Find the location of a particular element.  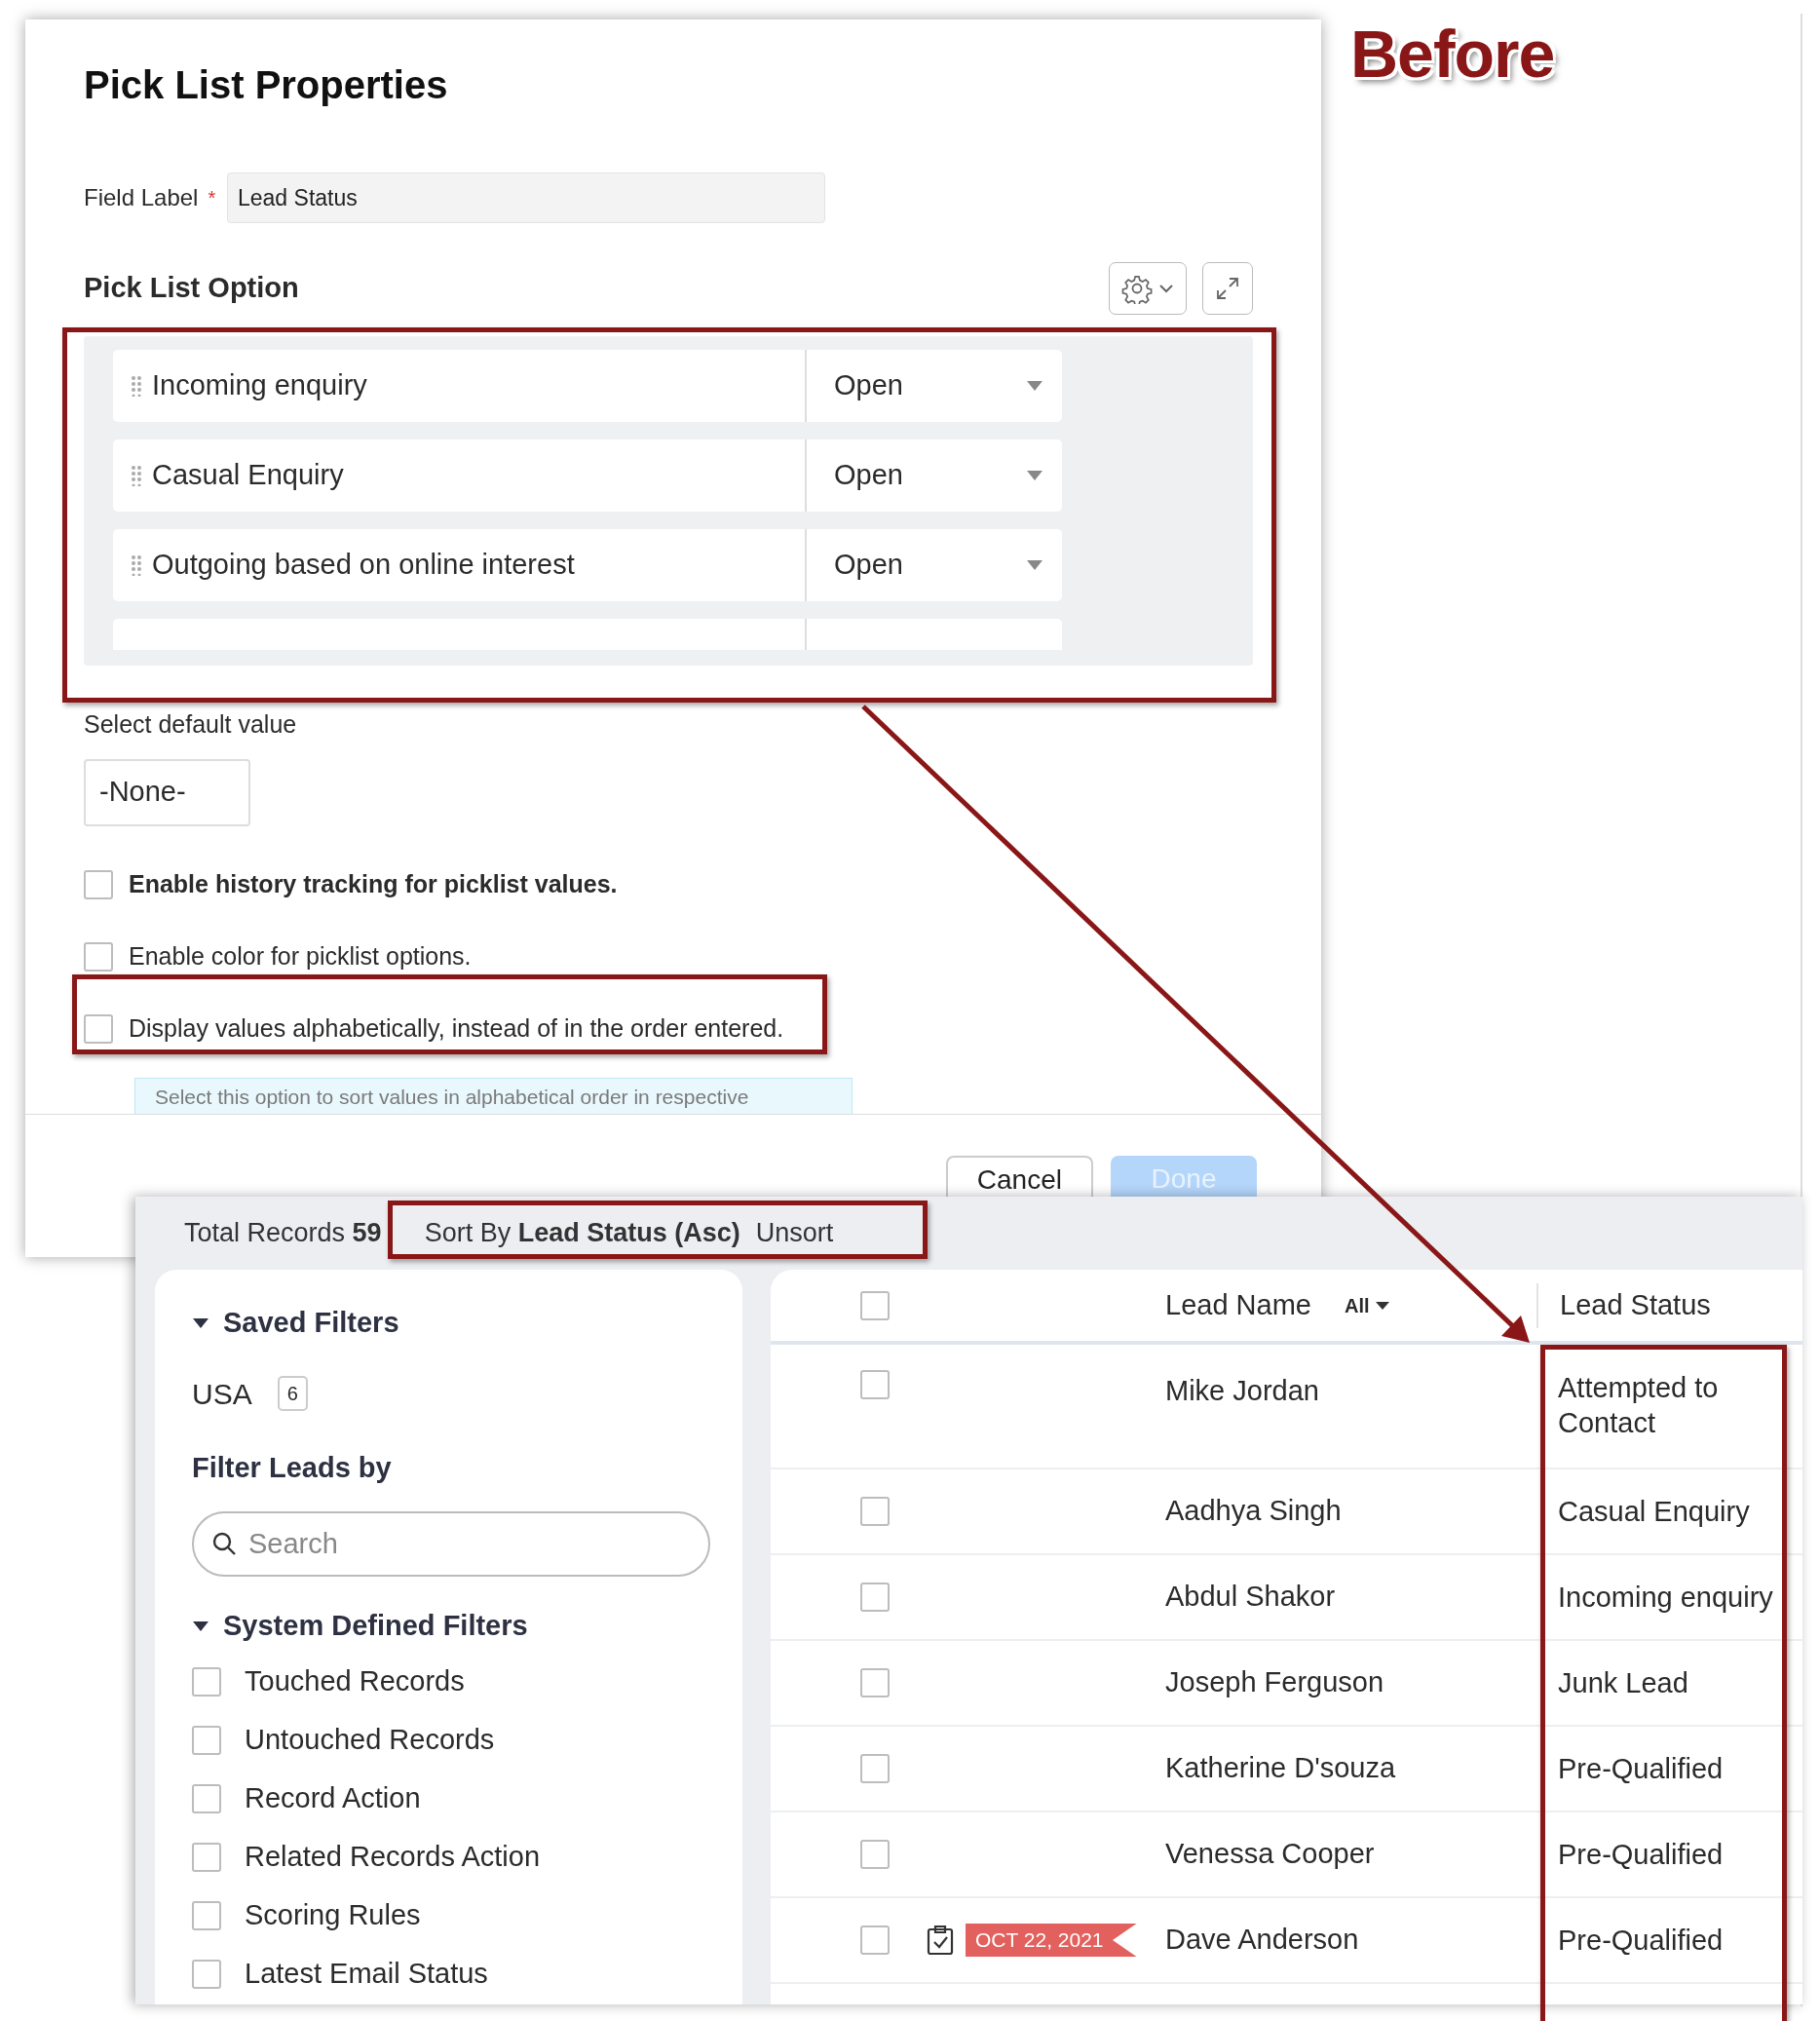

table-cell: Attempted to Contact is located at coordinates (1638, 1405).